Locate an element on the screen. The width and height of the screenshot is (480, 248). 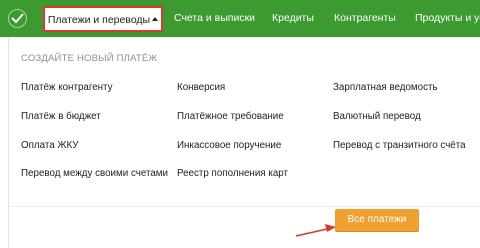
link-transfer-own-accounts: Перевод между своими счетами is located at coordinates (94, 173).